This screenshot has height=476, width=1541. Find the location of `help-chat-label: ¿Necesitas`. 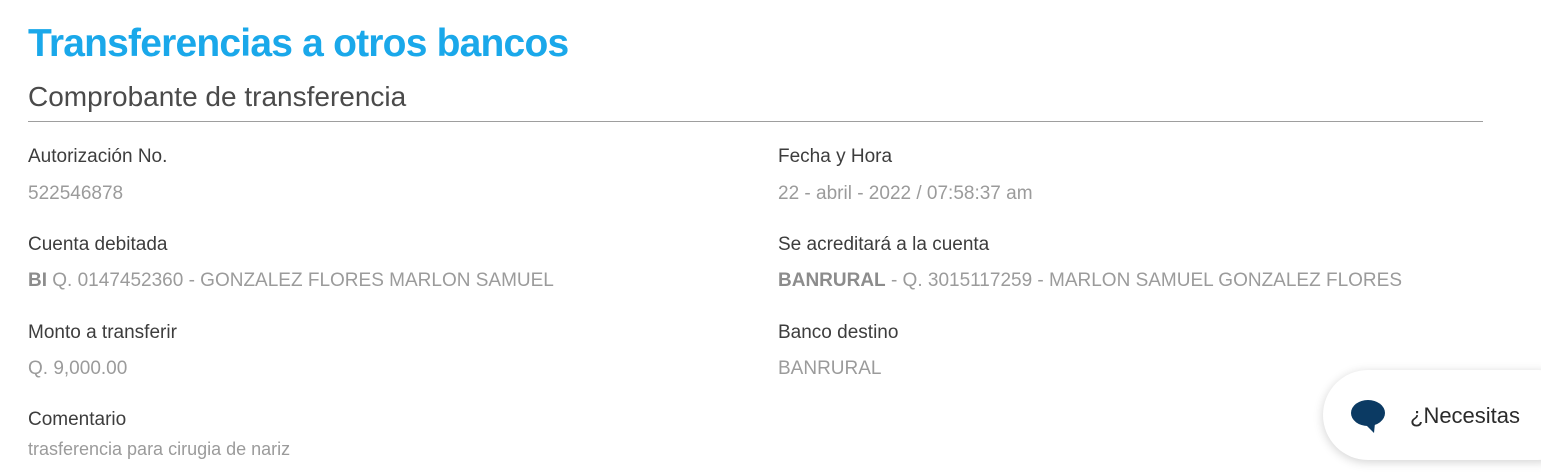

help-chat-label: ¿Necesitas is located at coordinates (1465, 415).